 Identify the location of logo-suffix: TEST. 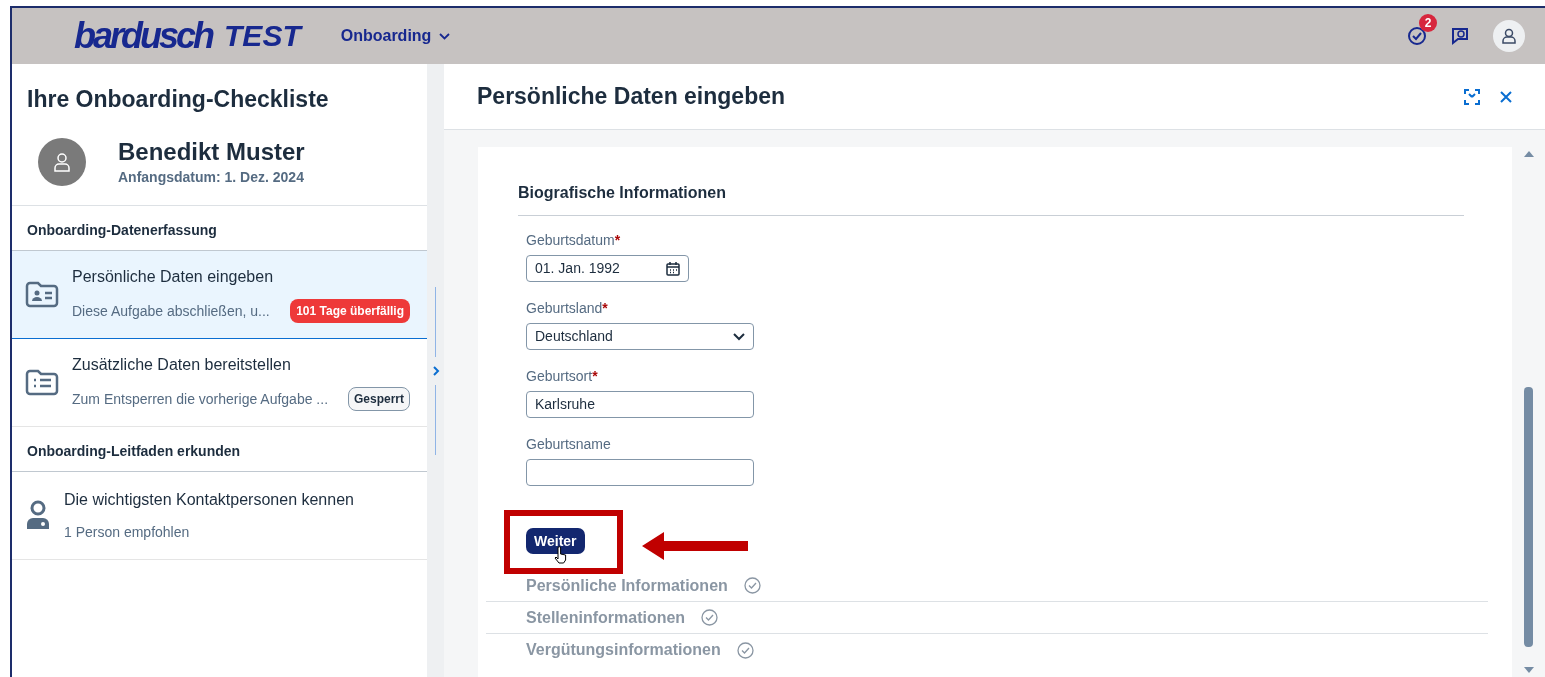
(262, 36).